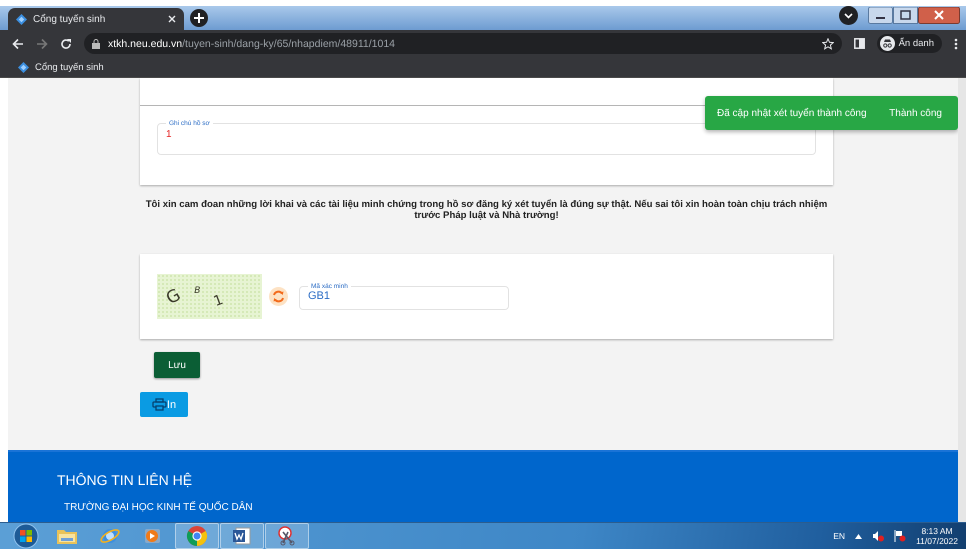 Image resolution: width=966 pixels, height=549 pixels. I want to click on side-panel-icon, so click(859, 43).